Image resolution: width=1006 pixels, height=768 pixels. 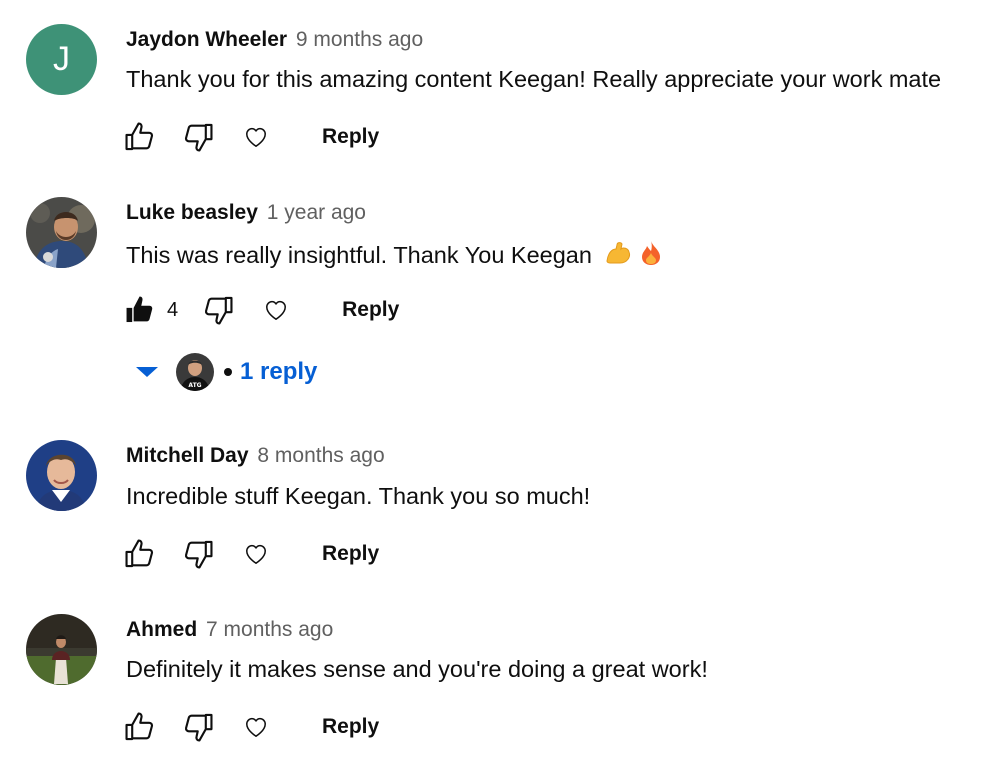 I want to click on view-replies-button: ATG 1 reply, so click(x=225, y=372).